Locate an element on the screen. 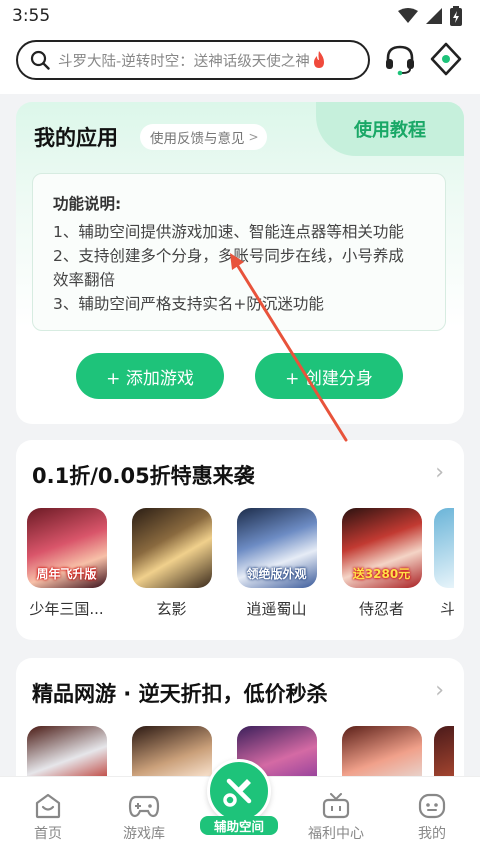  section-title: 0.1折/0.05折特惠来袭 is located at coordinates (143, 476).